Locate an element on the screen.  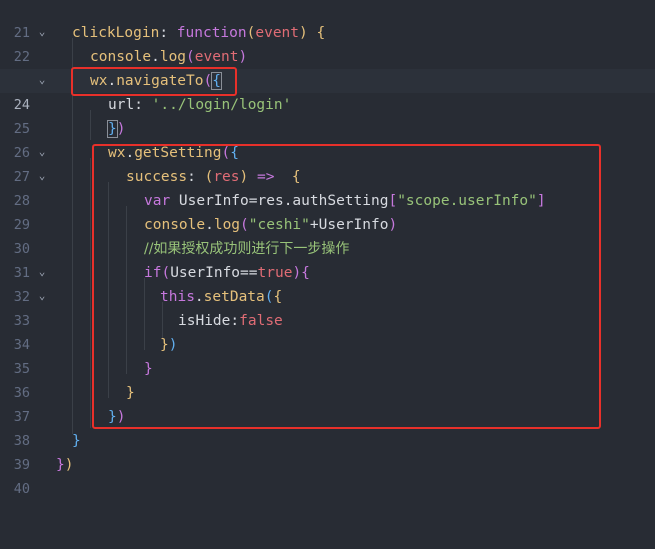
code-text: } is located at coordinates (76, 441).